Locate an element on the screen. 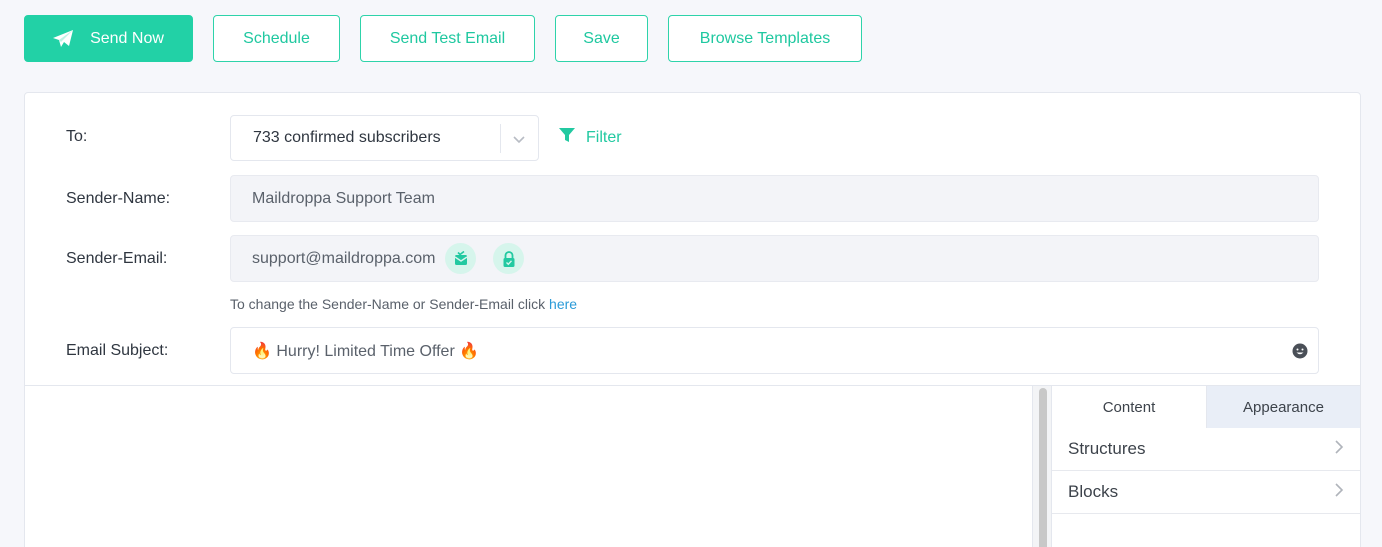  sender-email-field: support@maildroppa.com is located at coordinates (774, 258).